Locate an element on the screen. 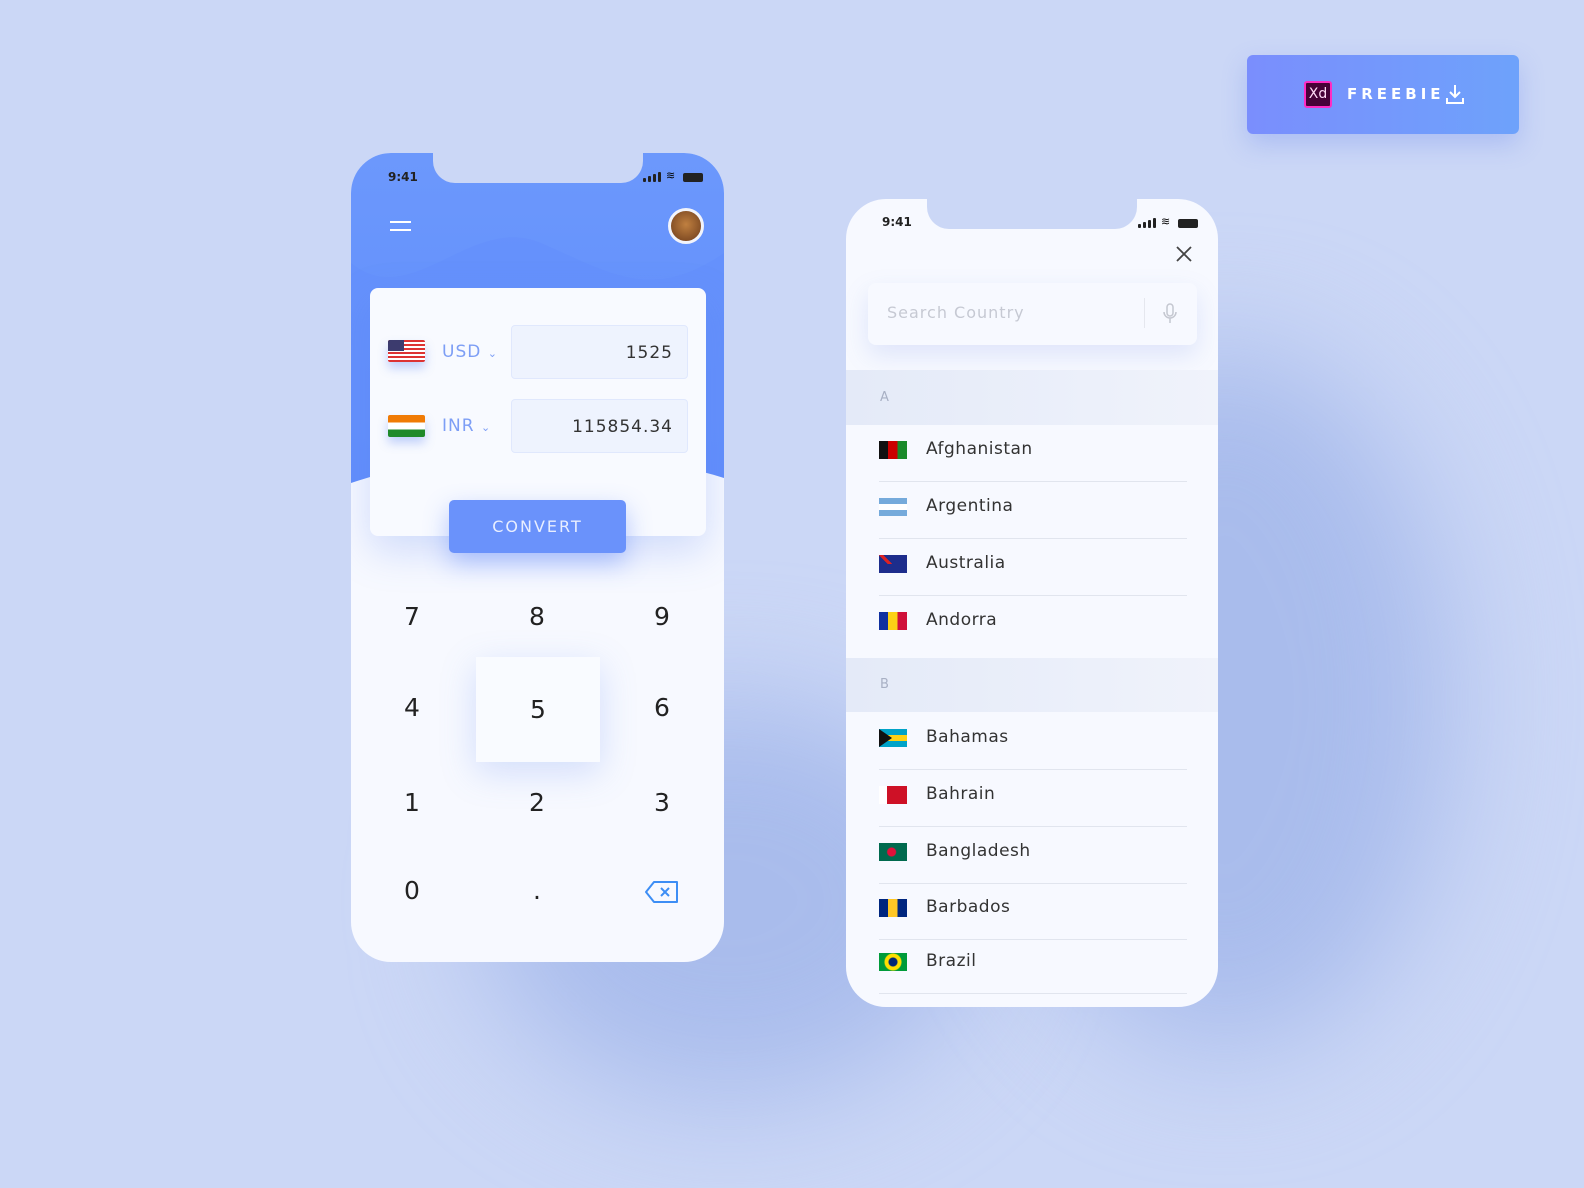 The image size is (1584, 1188). australia-flag is located at coordinates (893, 564).